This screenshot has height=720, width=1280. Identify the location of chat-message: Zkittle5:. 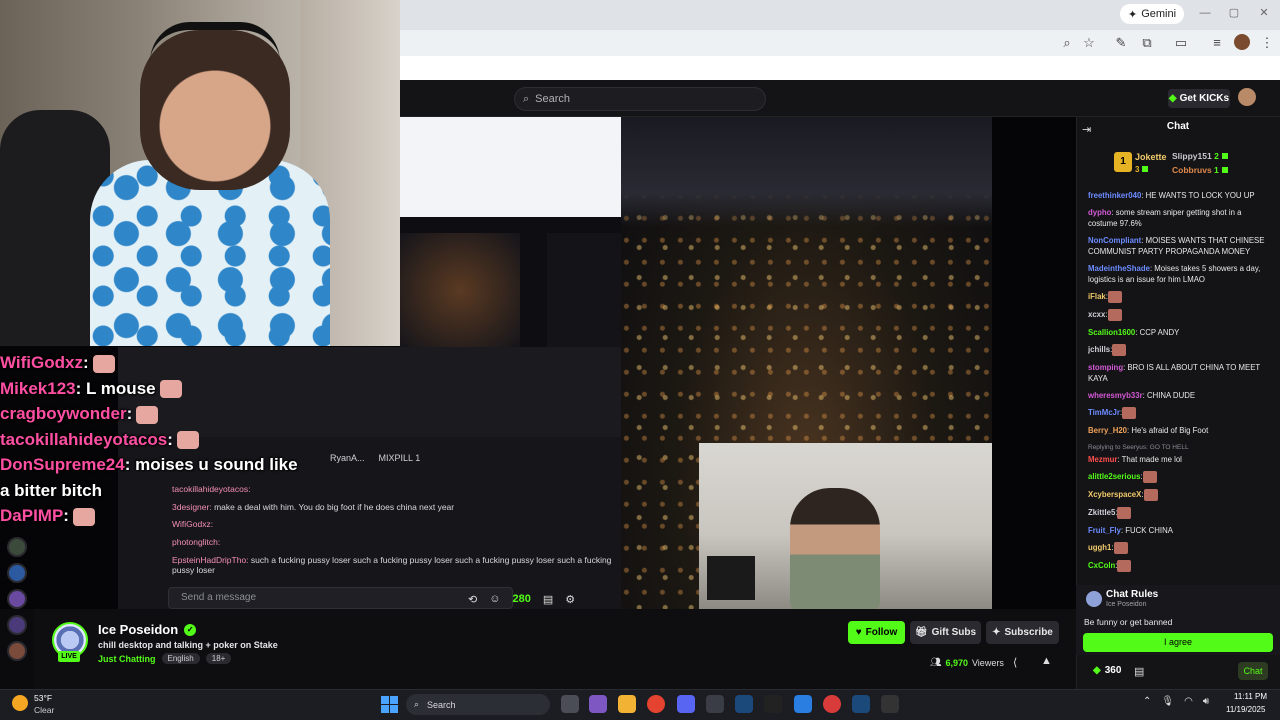
(1180, 513).